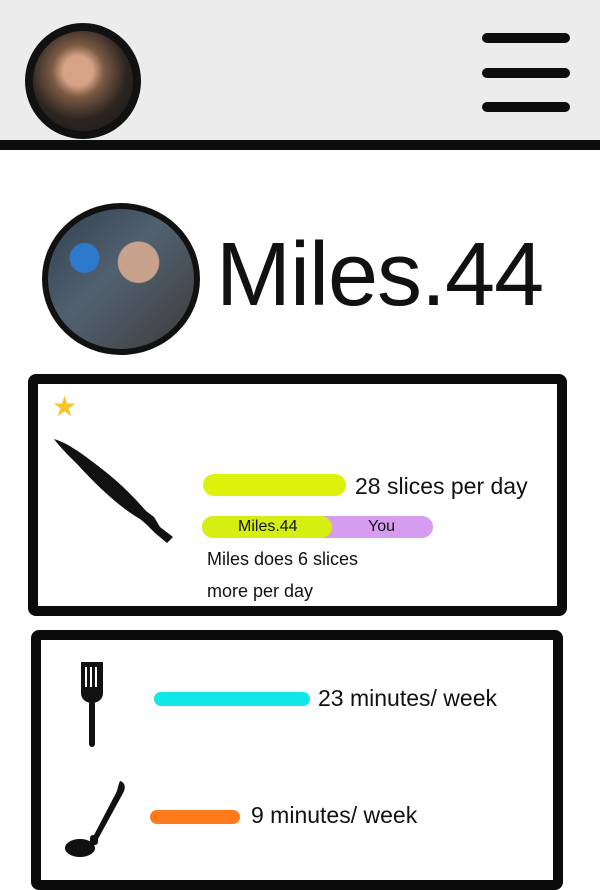 This screenshot has height=890, width=600. What do you see at coordinates (195, 817) in the screenshot?
I see `ladle-progress-bar` at bounding box center [195, 817].